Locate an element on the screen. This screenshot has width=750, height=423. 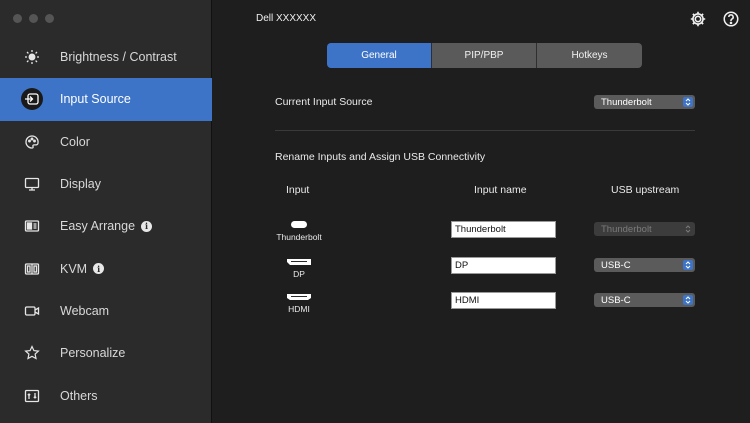
window-controls is located at coordinates (33, 18).